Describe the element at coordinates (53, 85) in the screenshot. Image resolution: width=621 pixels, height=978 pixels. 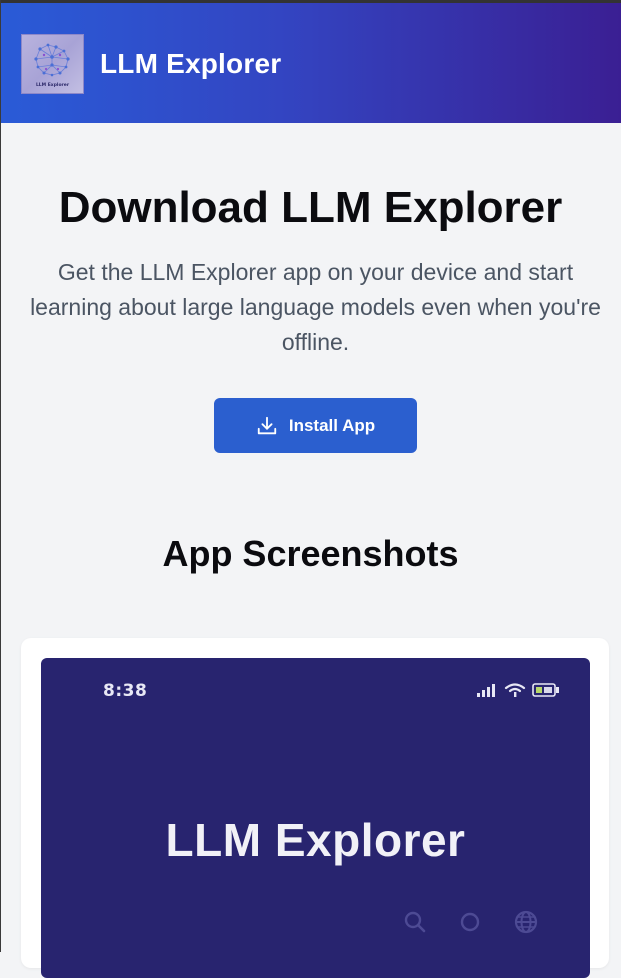
I see `svg-text: LLM Explorer` at that location.